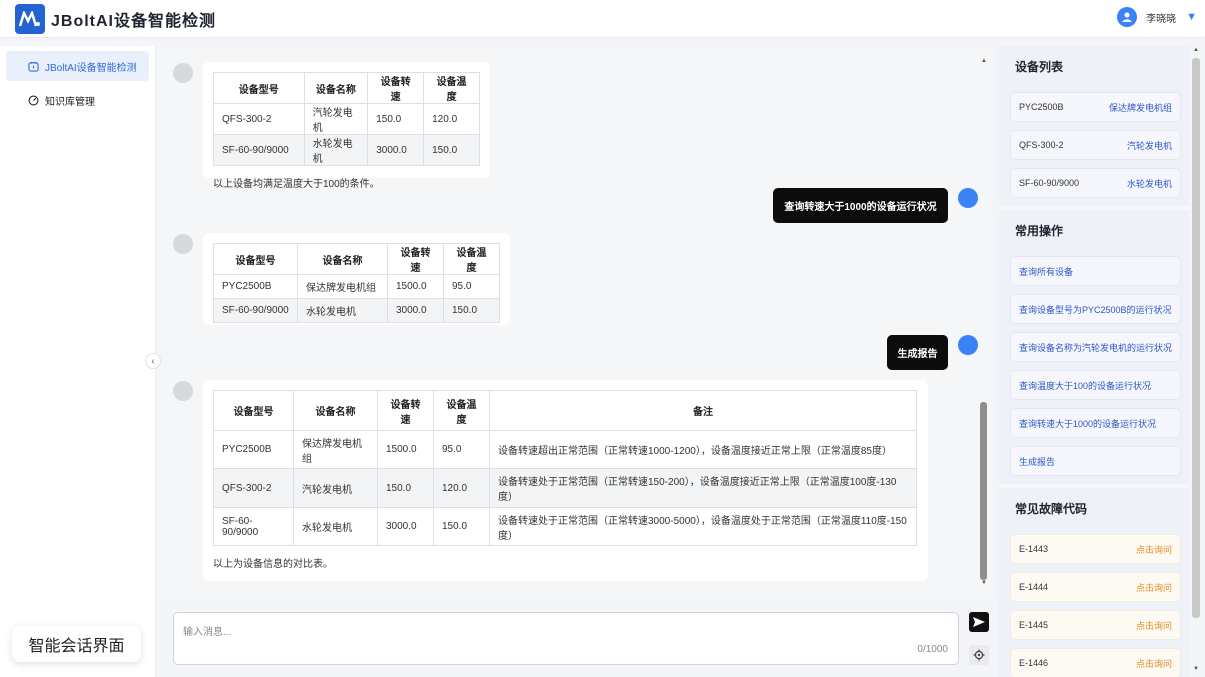 The height and width of the screenshot is (677, 1205). I want to click on gear-icon, so click(979, 655).